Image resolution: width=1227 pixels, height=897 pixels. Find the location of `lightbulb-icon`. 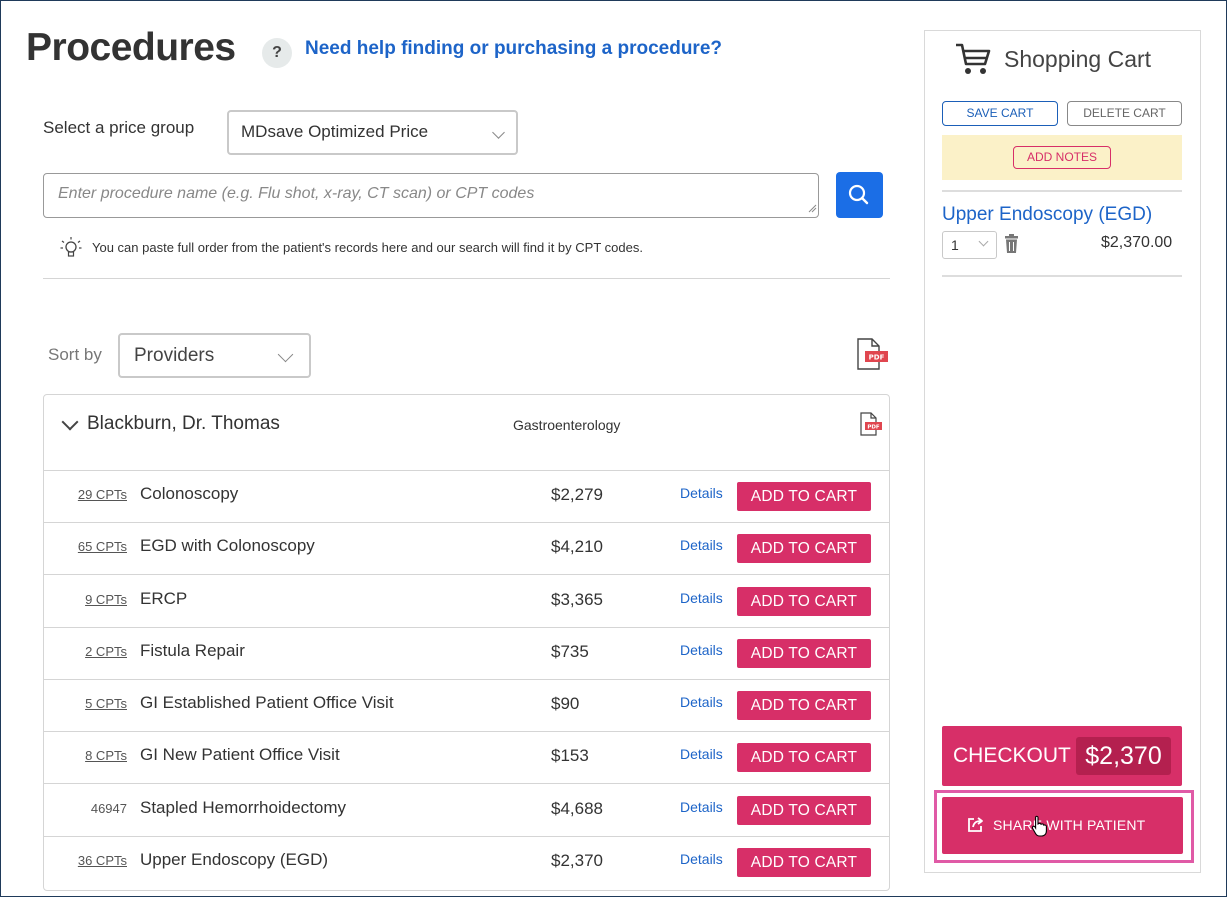

lightbulb-icon is located at coordinates (71, 247).